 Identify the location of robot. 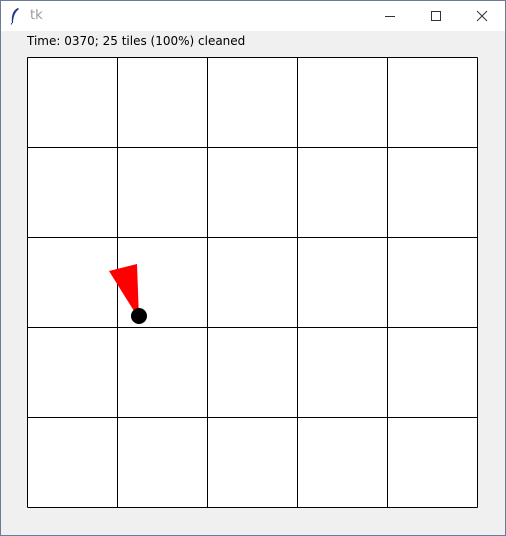
(139, 316).